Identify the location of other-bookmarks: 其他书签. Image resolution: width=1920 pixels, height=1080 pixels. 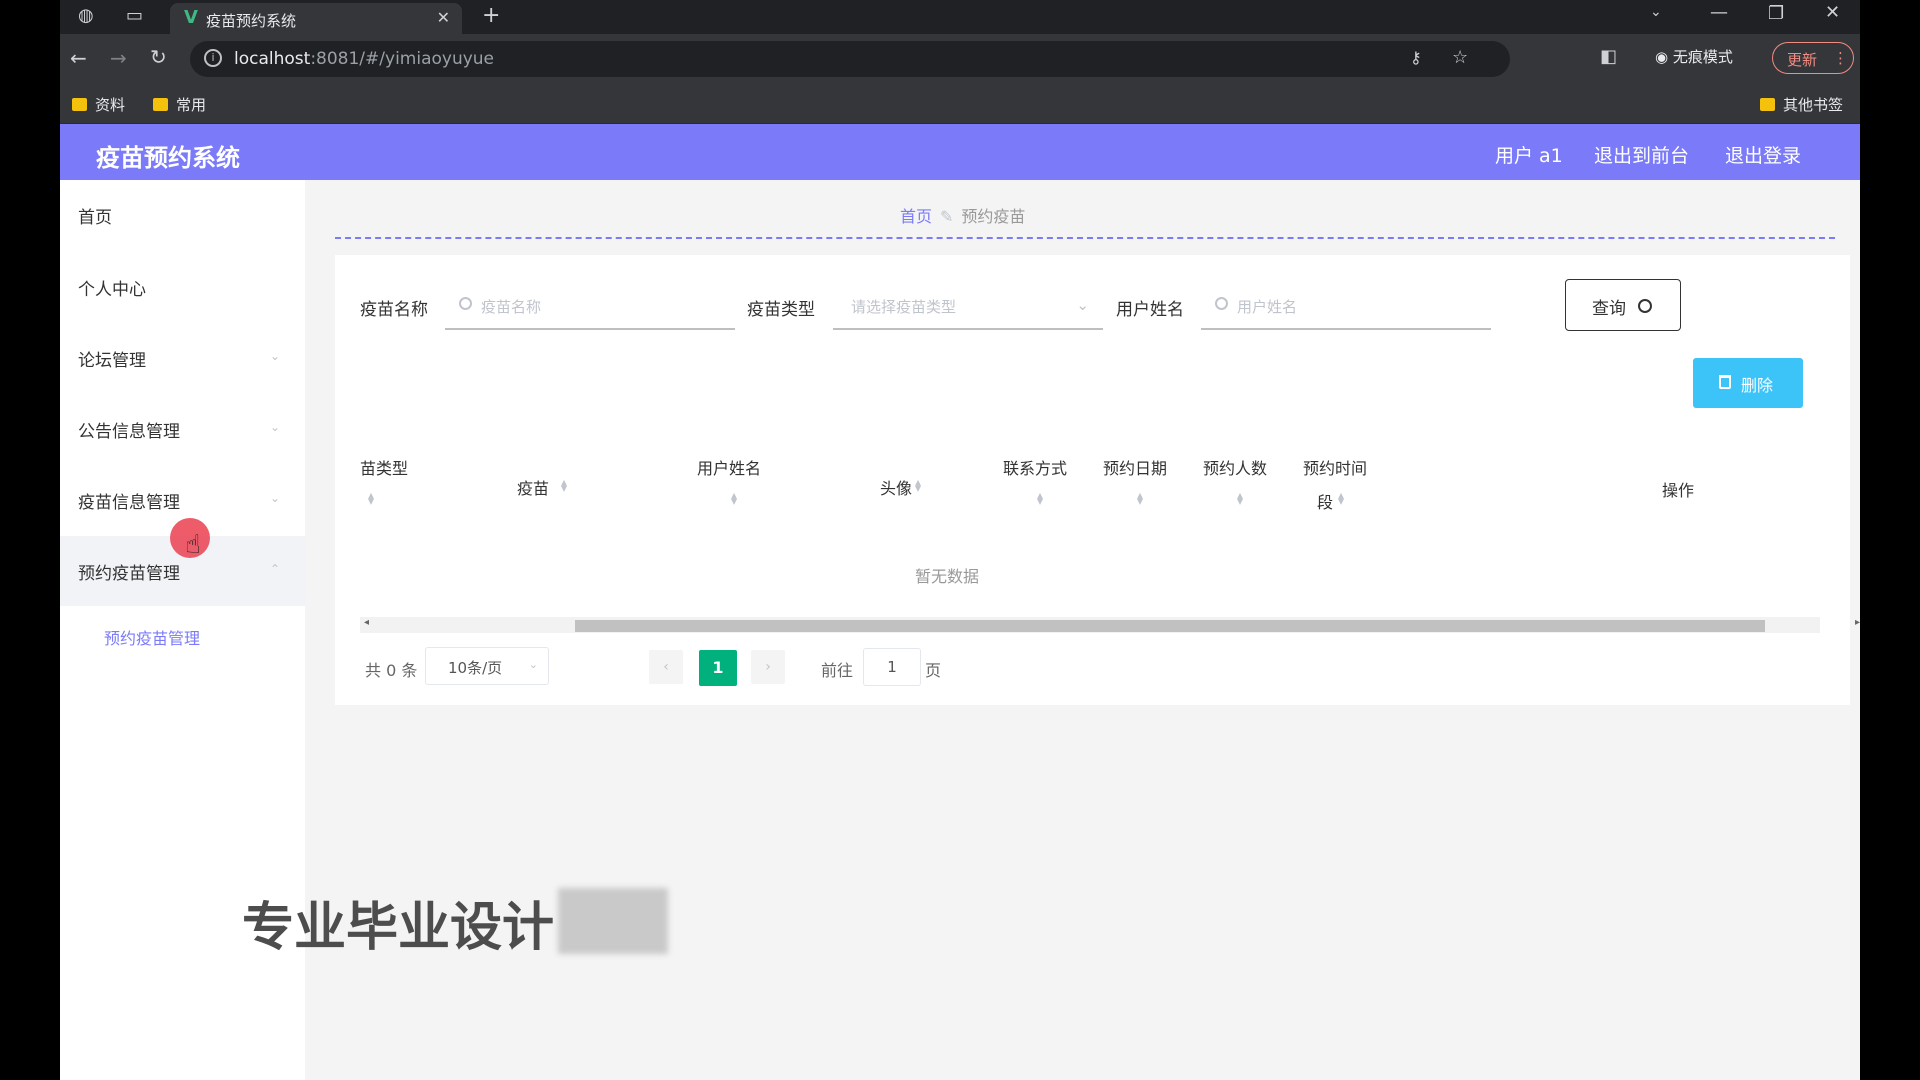
(1801, 104).